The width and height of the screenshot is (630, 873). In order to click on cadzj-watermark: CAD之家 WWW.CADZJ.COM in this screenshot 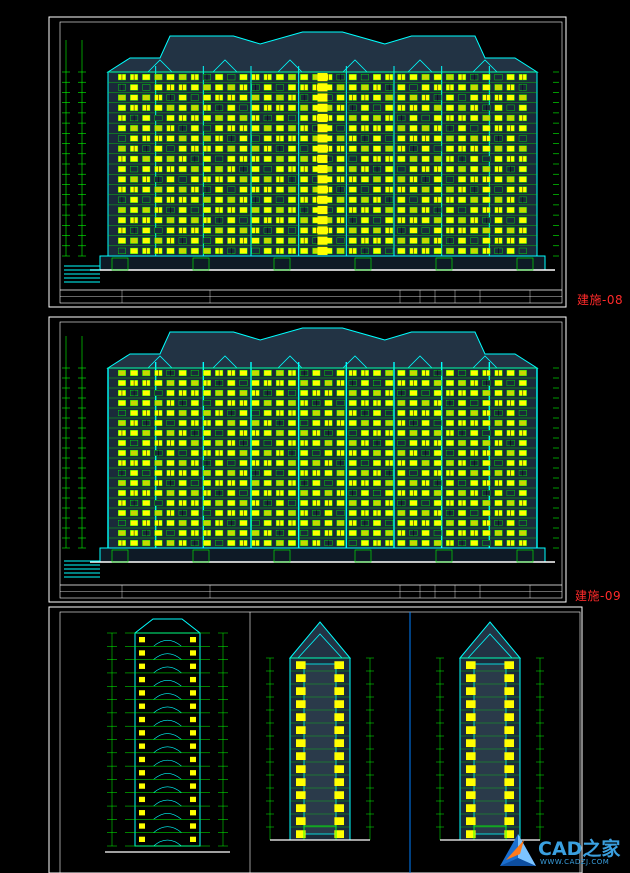, I will do `click(563, 851)`.